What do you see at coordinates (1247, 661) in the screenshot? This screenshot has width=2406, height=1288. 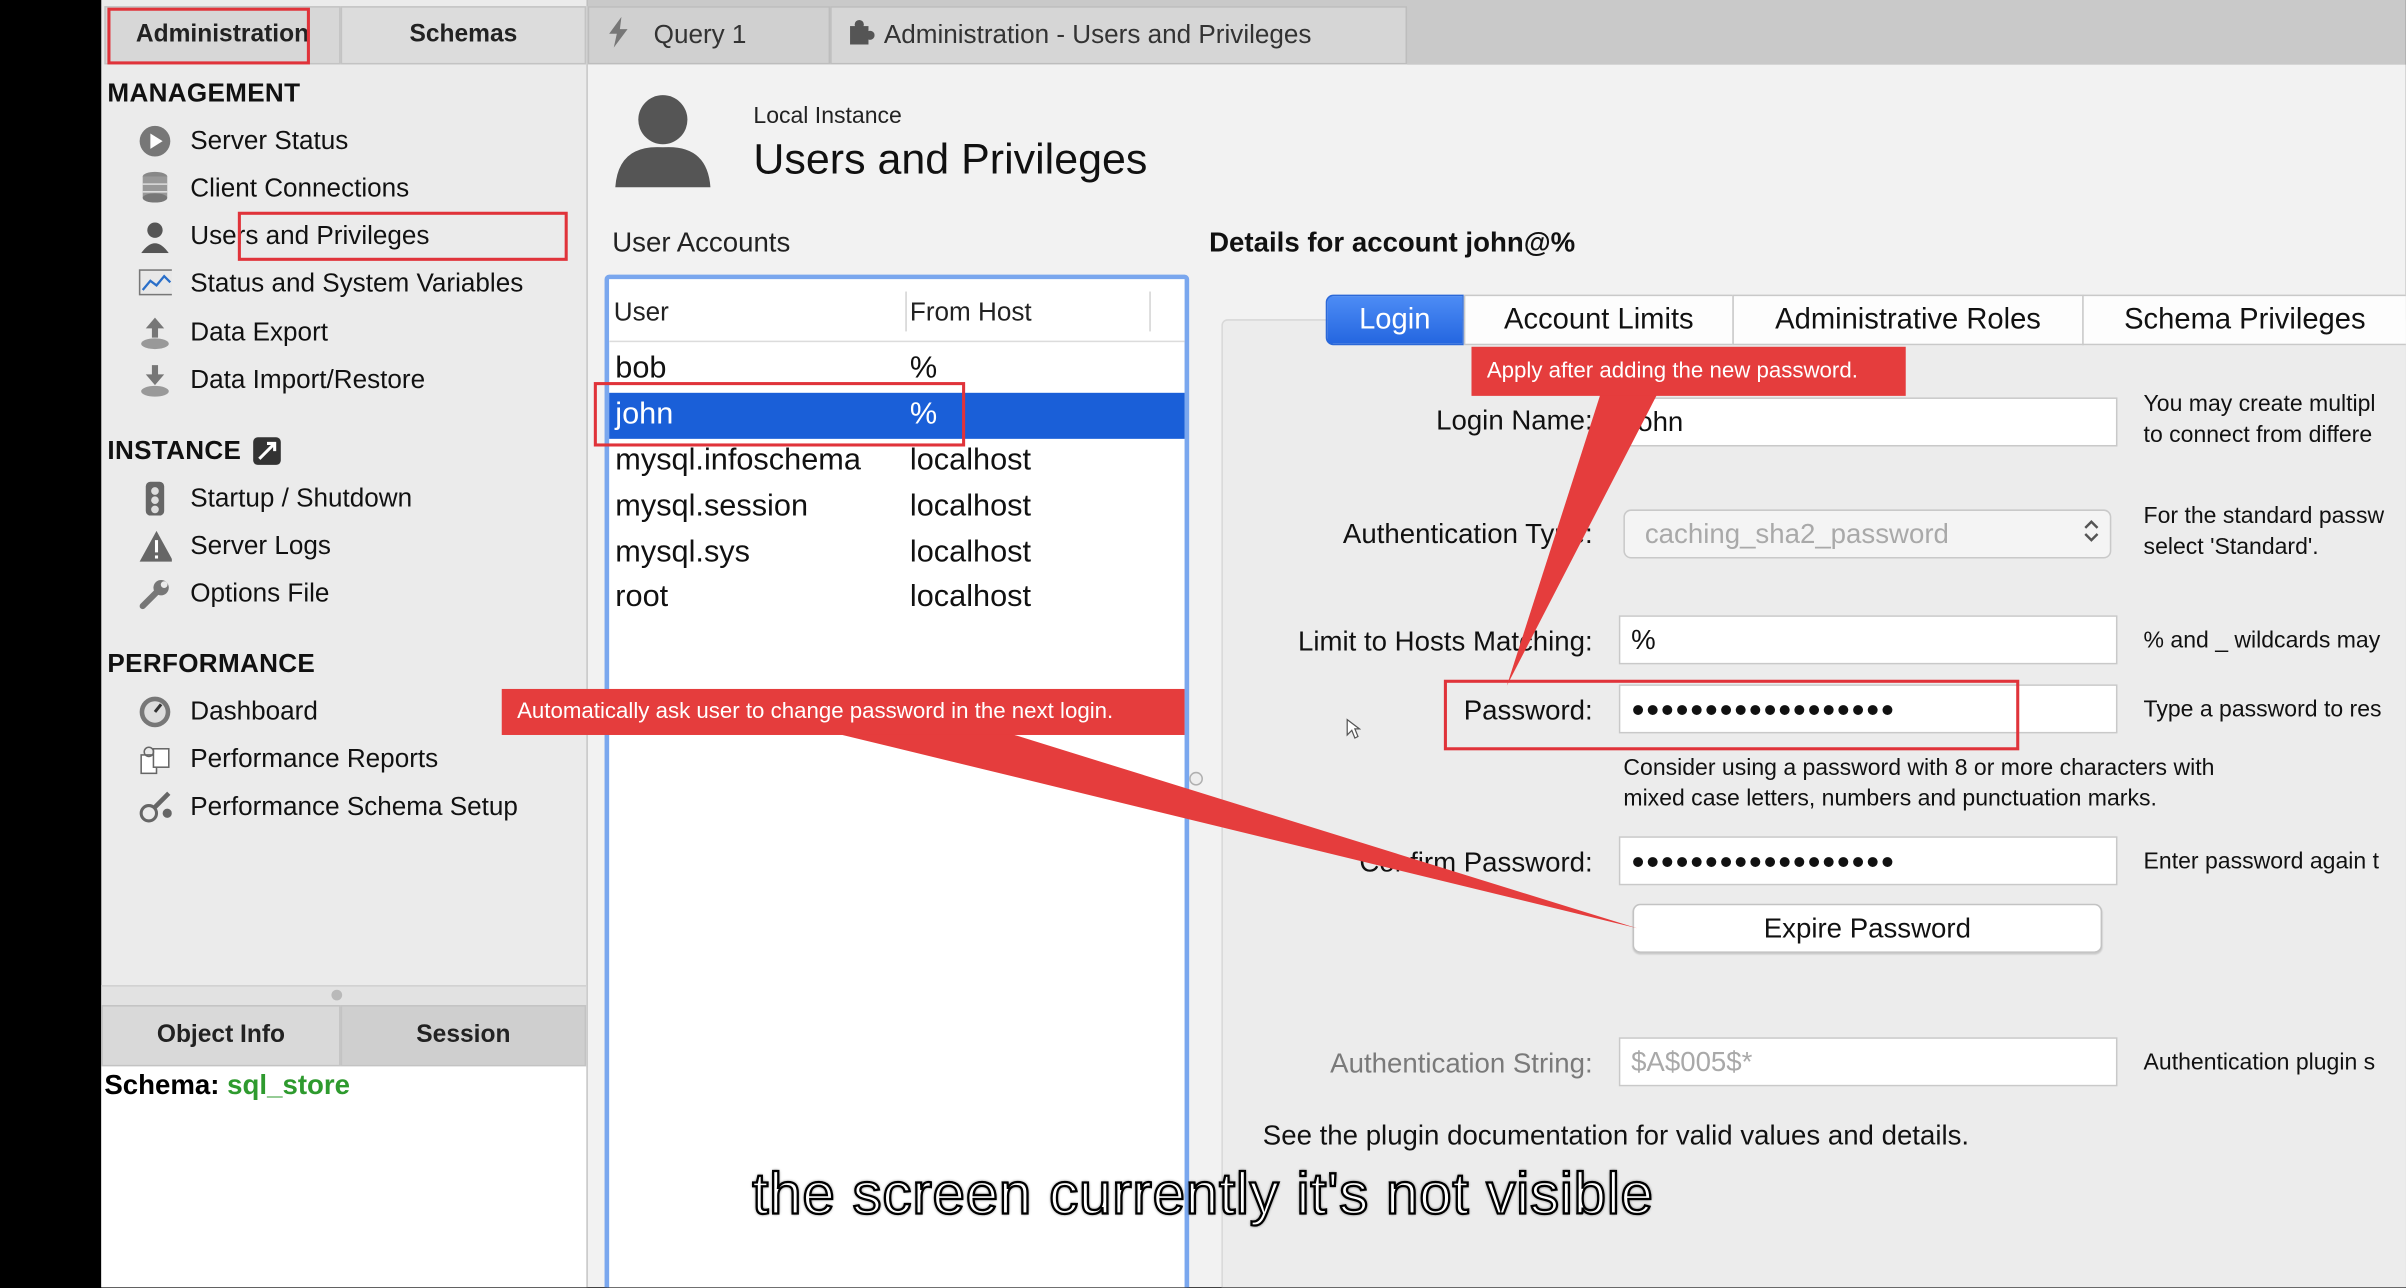 I see `annotation-pointers` at bounding box center [1247, 661].